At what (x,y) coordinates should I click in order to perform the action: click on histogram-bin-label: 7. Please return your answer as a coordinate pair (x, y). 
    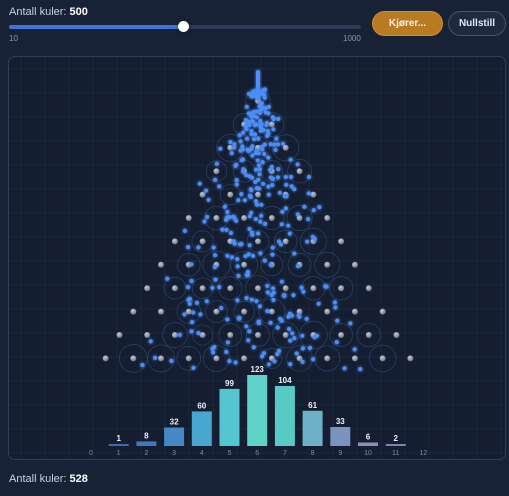
    Looking at the image, I should click on (285, 453).